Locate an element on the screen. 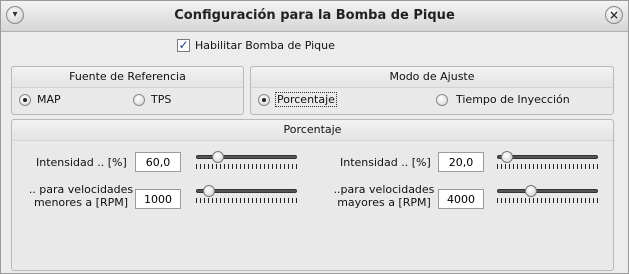 Image resolution: width=629 pixels, height=274 pixels. right-intensity-slider is located at coordinates (547, 161).